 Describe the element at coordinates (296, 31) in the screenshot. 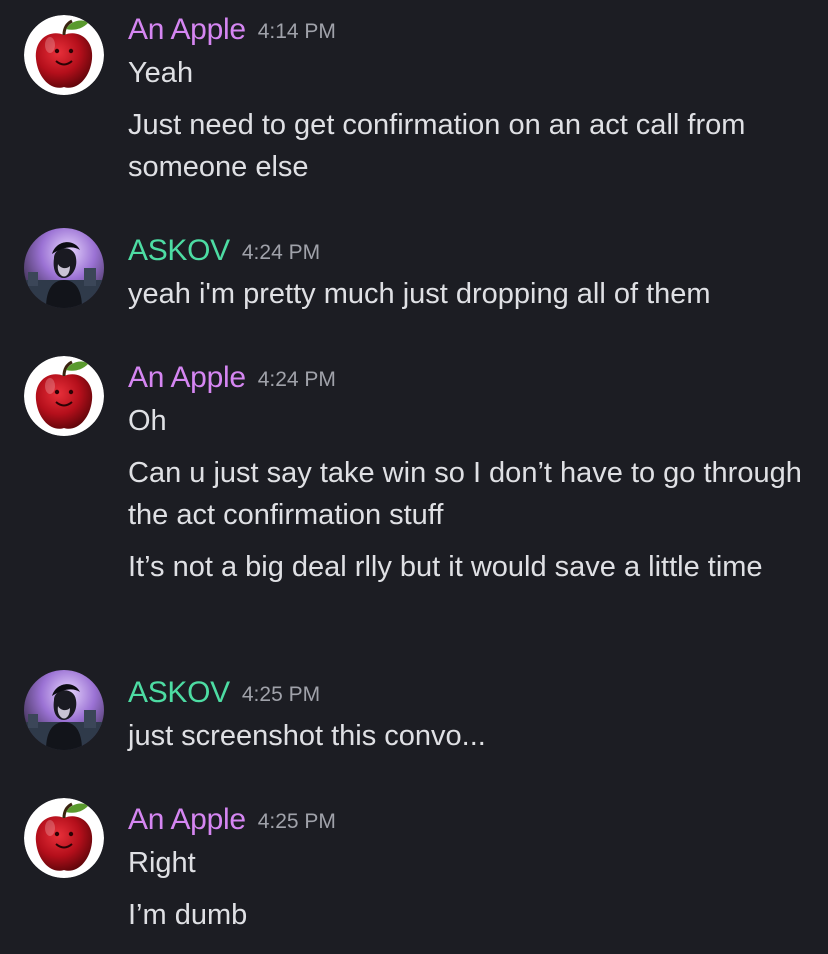

I see `timestamp: 4:14 PM` at that location.